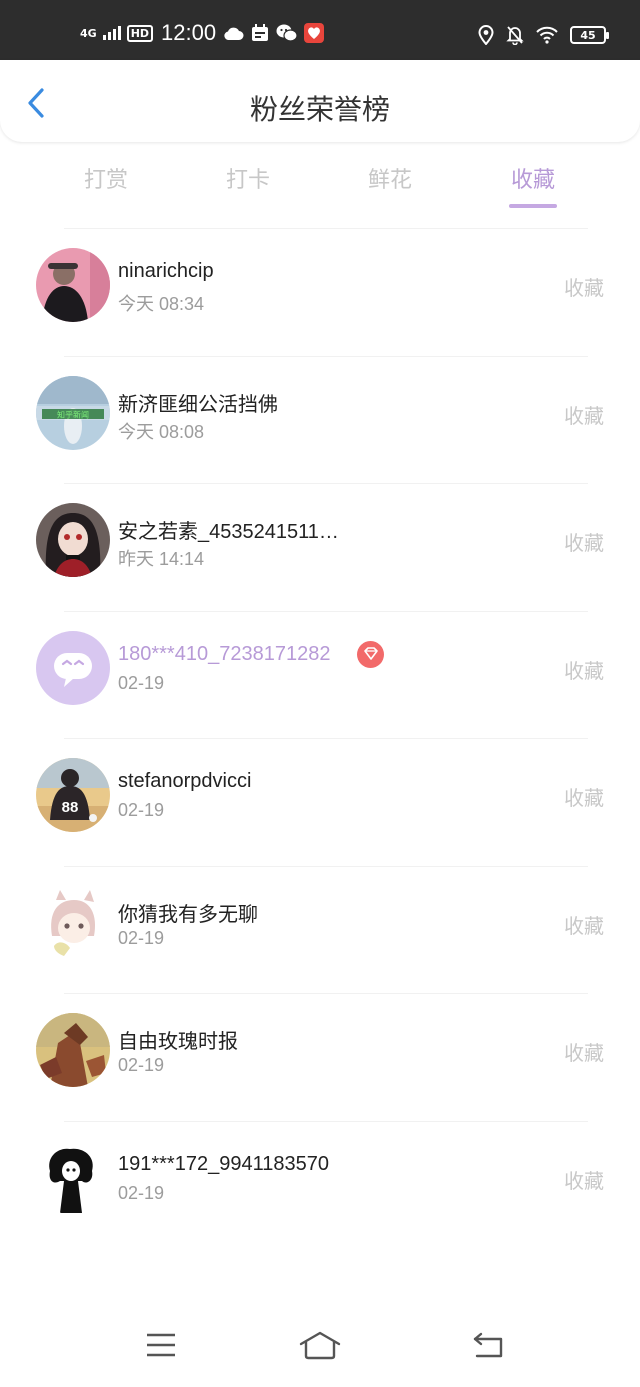  Describe the element at coordinates (314, 33) in the screenshot. I see `app-notification-icon` at that location.